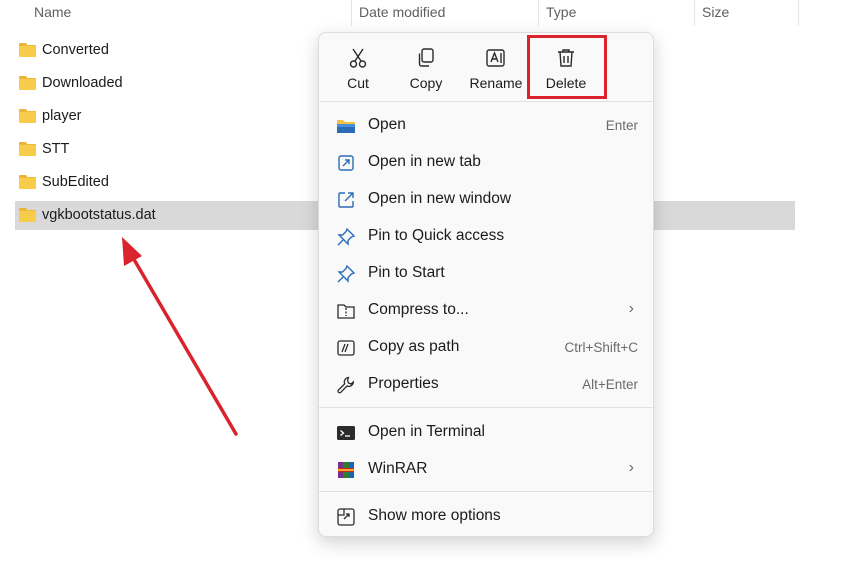  I want to click on annotation-arrow, so click(180, 336).